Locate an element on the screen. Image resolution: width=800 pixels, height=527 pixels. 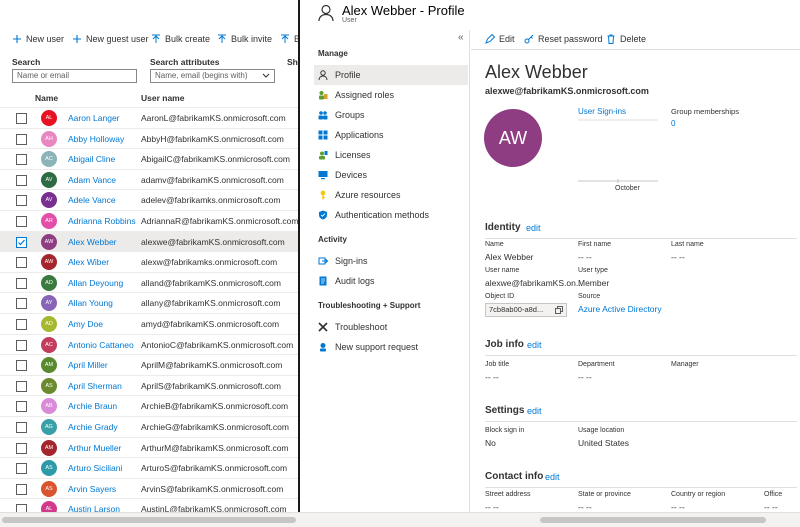
user-name-link: Allan Young is located at coordinates (90, 303).